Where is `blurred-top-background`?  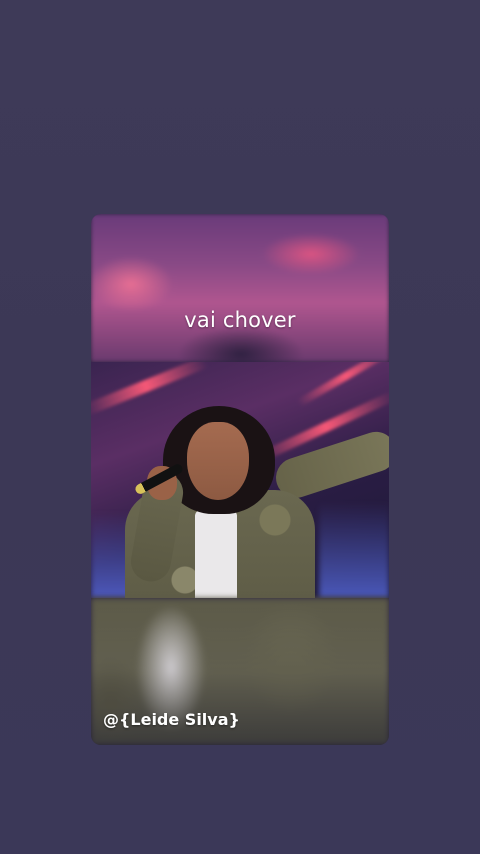
blurred-top-background is located at coordinates (240, 288).